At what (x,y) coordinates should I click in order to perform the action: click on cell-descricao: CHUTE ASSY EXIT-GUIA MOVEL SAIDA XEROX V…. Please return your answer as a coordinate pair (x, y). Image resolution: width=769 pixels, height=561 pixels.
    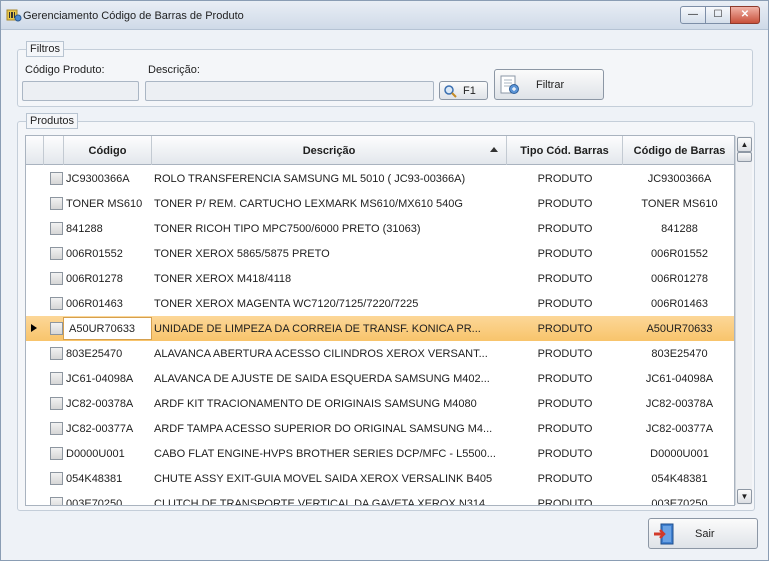
    Looking at the image, I should click on (329, 478).